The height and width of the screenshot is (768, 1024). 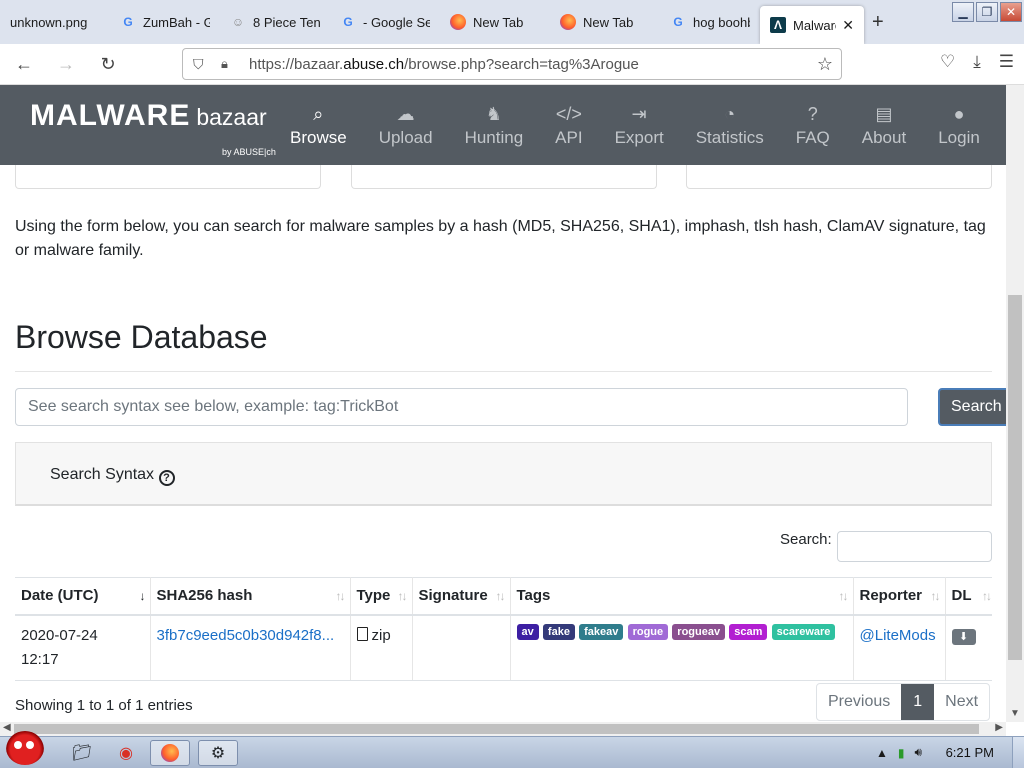 I want to click on tab-malware-bazaar: Λ Malware ✕, so click(x=812, y=25).